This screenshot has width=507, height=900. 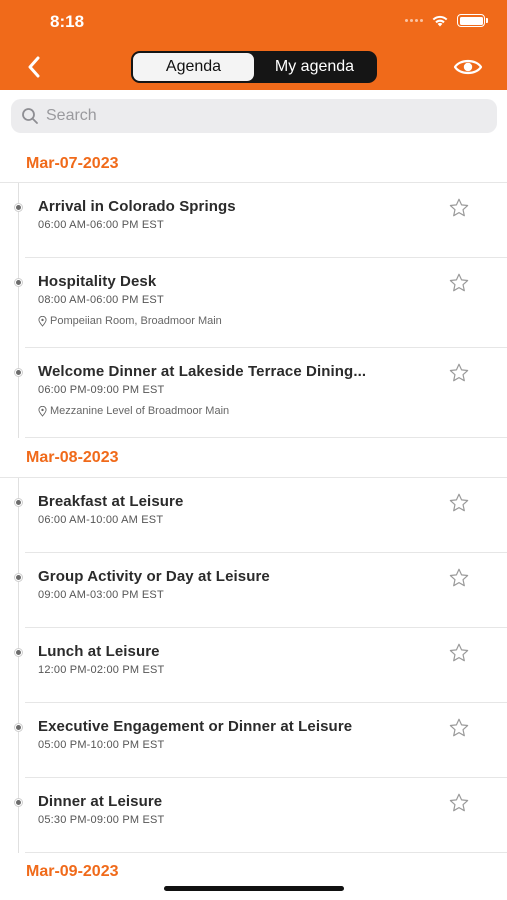 What do you see at coordinates (414, 20) in the screenshot?
I see `signal-icon` at bounding box center [414, 20].